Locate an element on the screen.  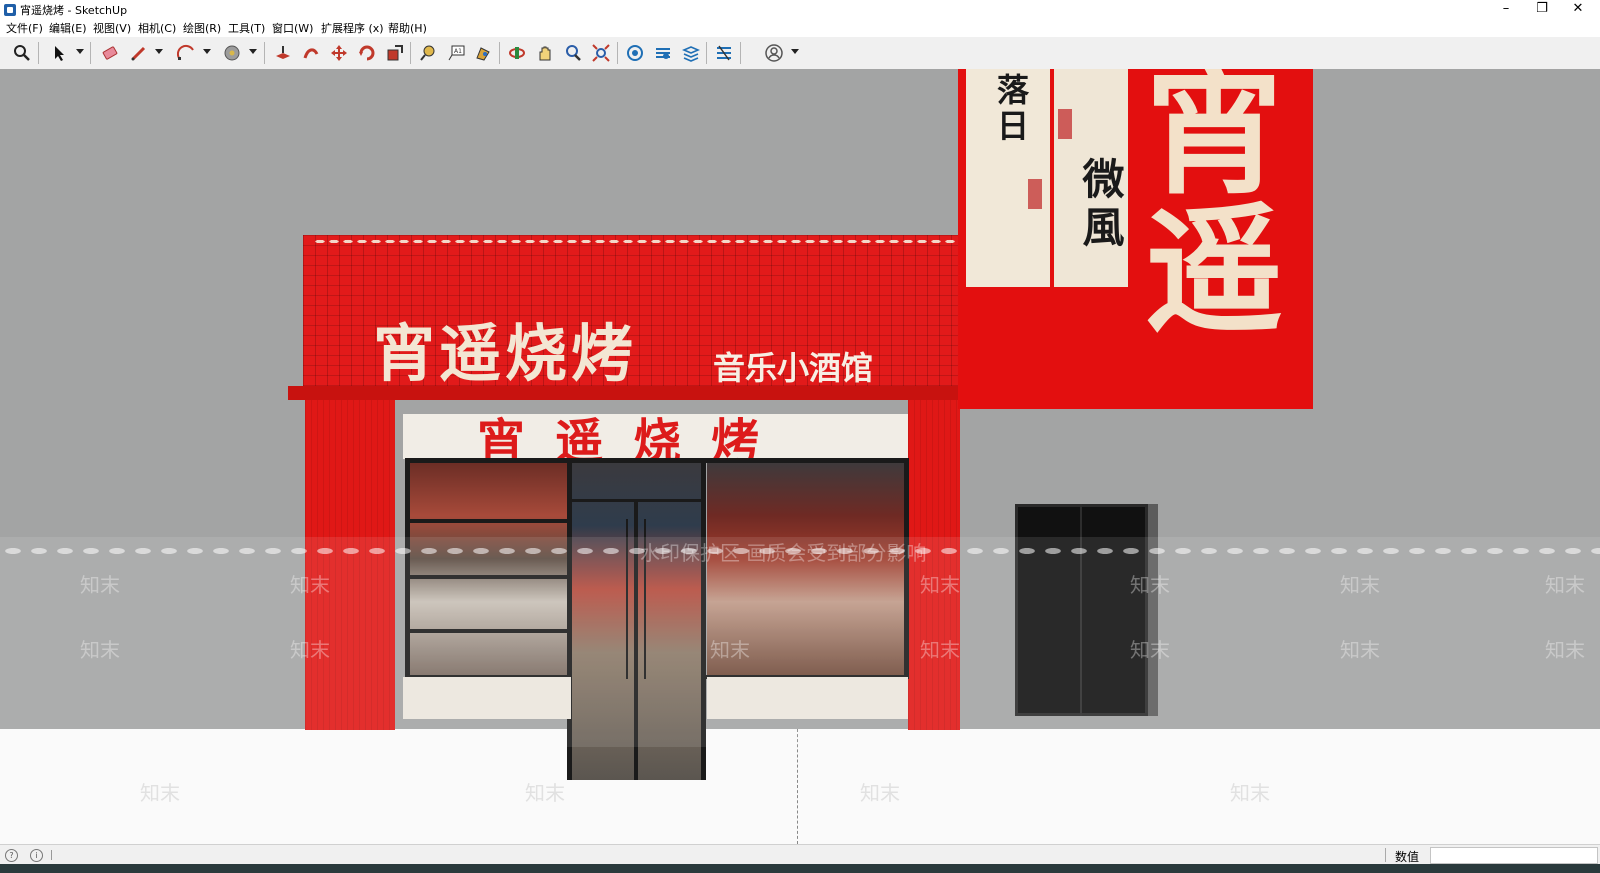
banner-big-text: 宵遥 is located at coordinates (1202, 202).